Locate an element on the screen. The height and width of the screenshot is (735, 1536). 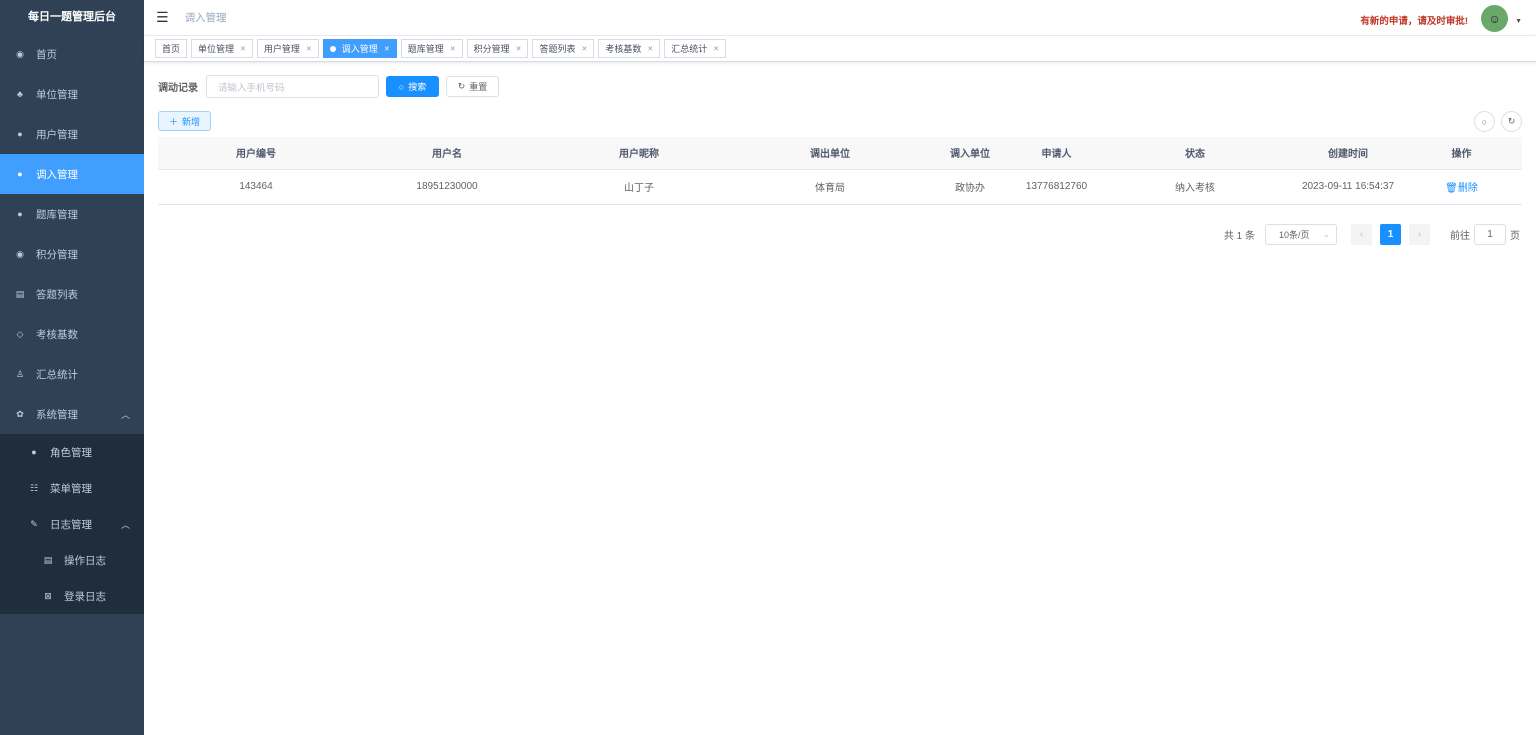
total-count: 共 1 条 is located at coordinates (1239, 236).